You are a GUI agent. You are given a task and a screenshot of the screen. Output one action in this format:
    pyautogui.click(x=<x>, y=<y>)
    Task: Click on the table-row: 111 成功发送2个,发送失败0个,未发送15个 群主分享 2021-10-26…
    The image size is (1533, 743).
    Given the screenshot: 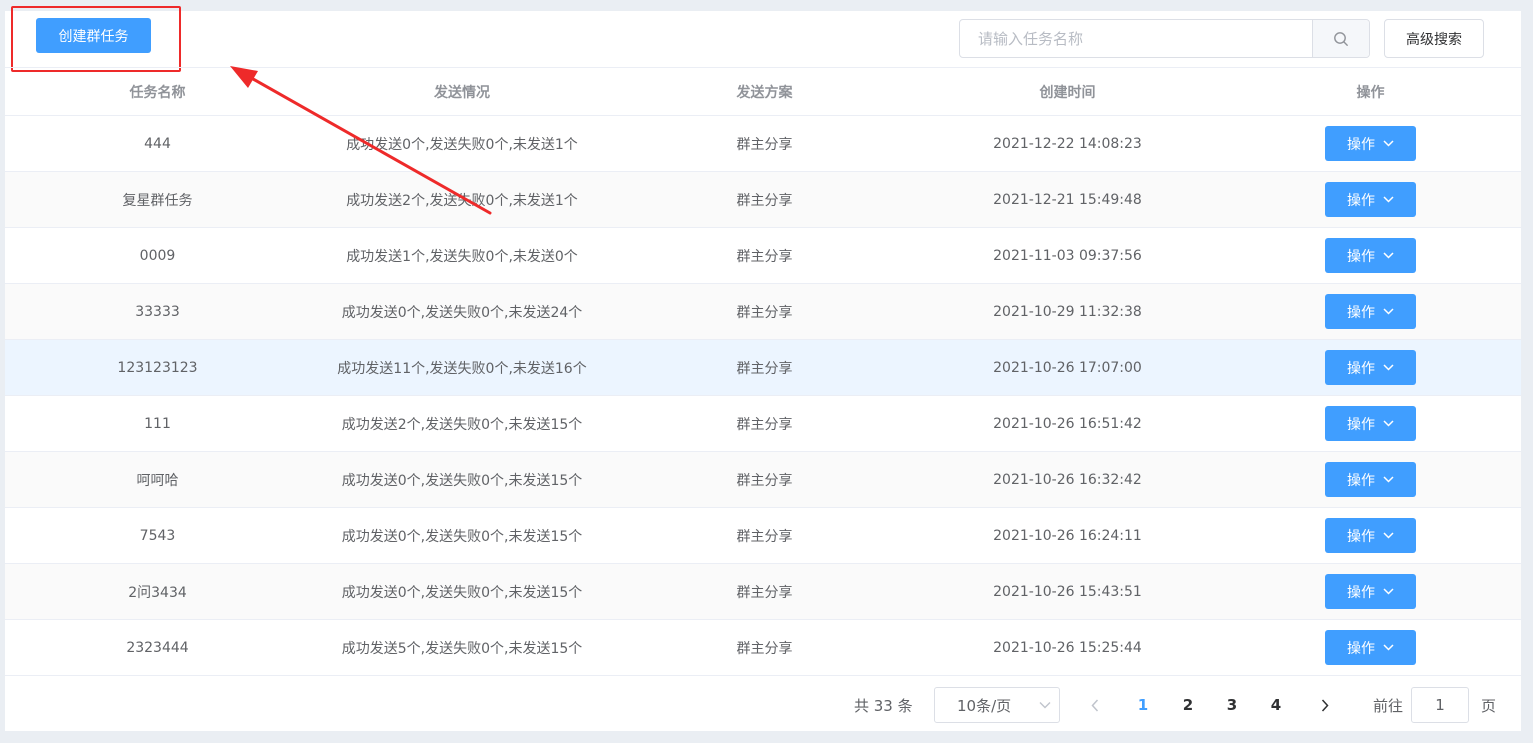 What is the action you would take?
    pyautogui.click(x=763, y=424)
    